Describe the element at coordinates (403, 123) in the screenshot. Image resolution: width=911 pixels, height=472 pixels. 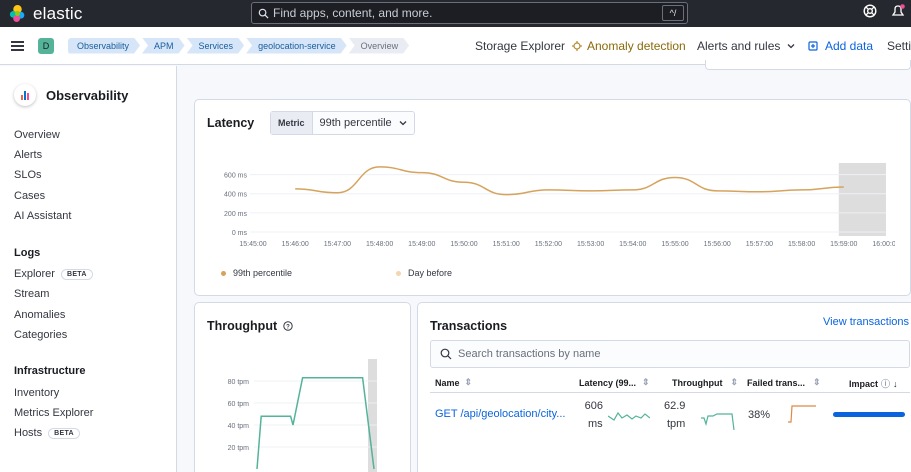
I see `chevron-down-icon` at that location.